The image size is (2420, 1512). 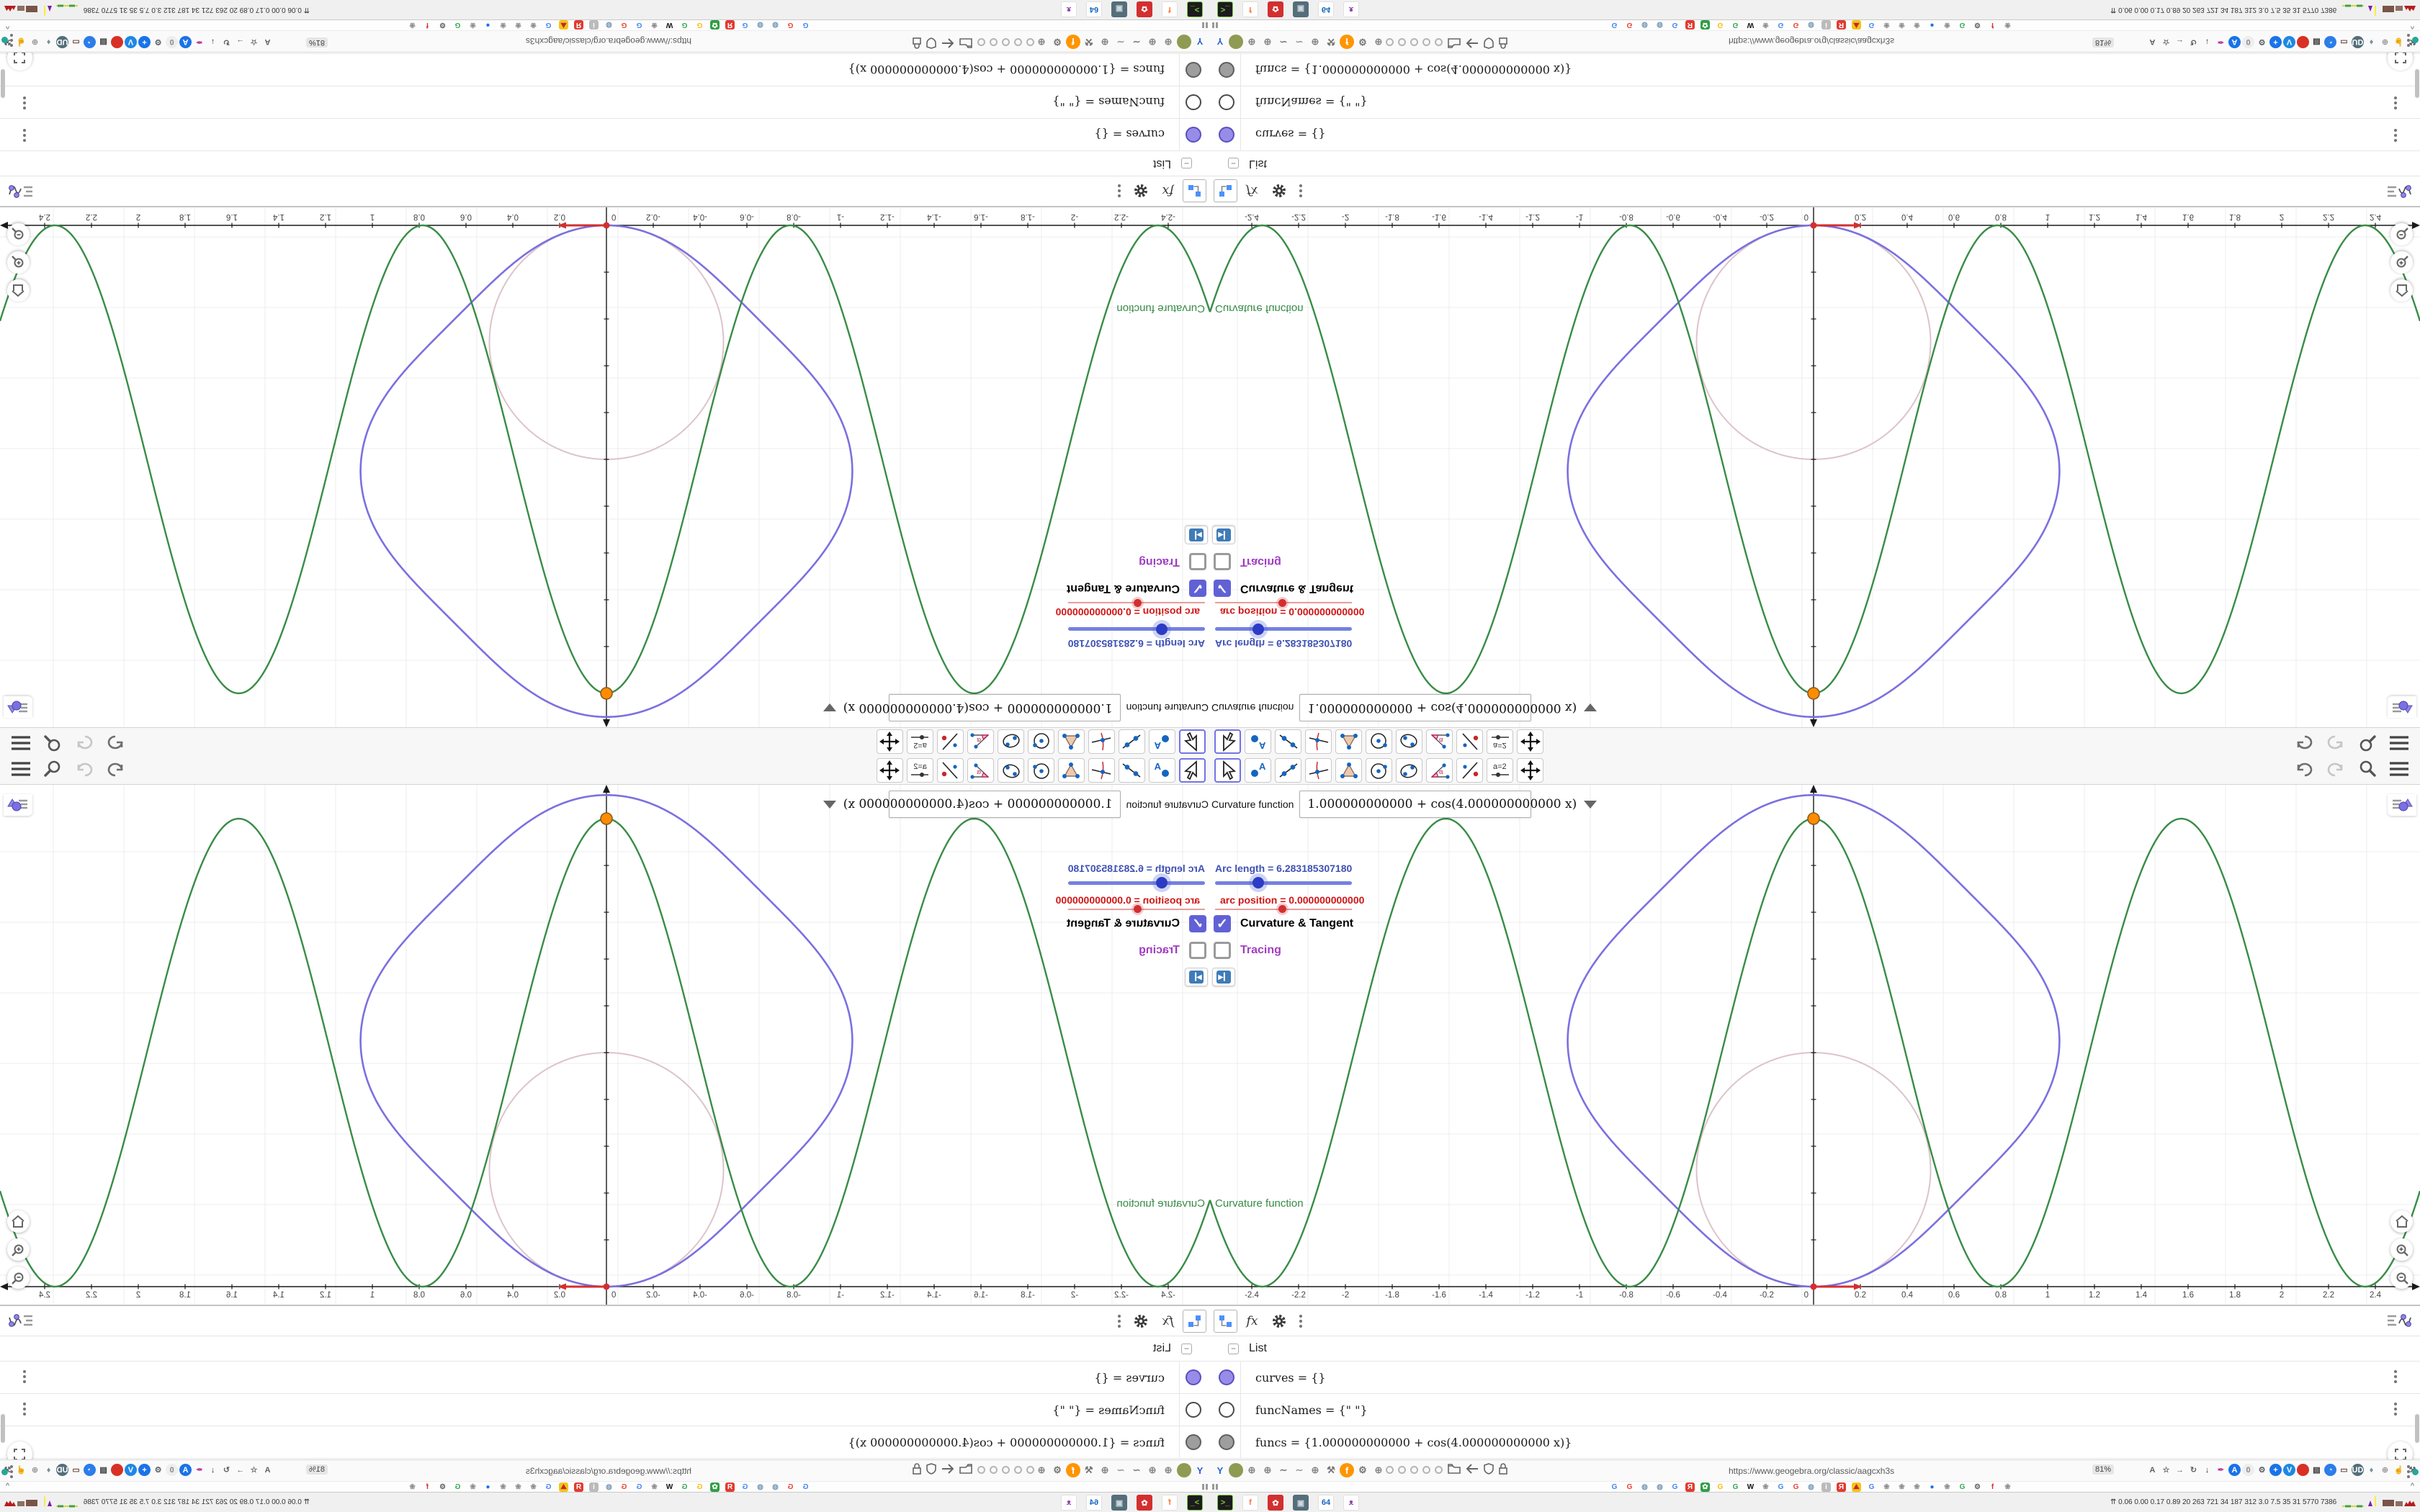 What do you see at coordinates (1275, 9) in the screenshot?
I see `taskbar-app: ✿` at bounding box center [1275, 9].